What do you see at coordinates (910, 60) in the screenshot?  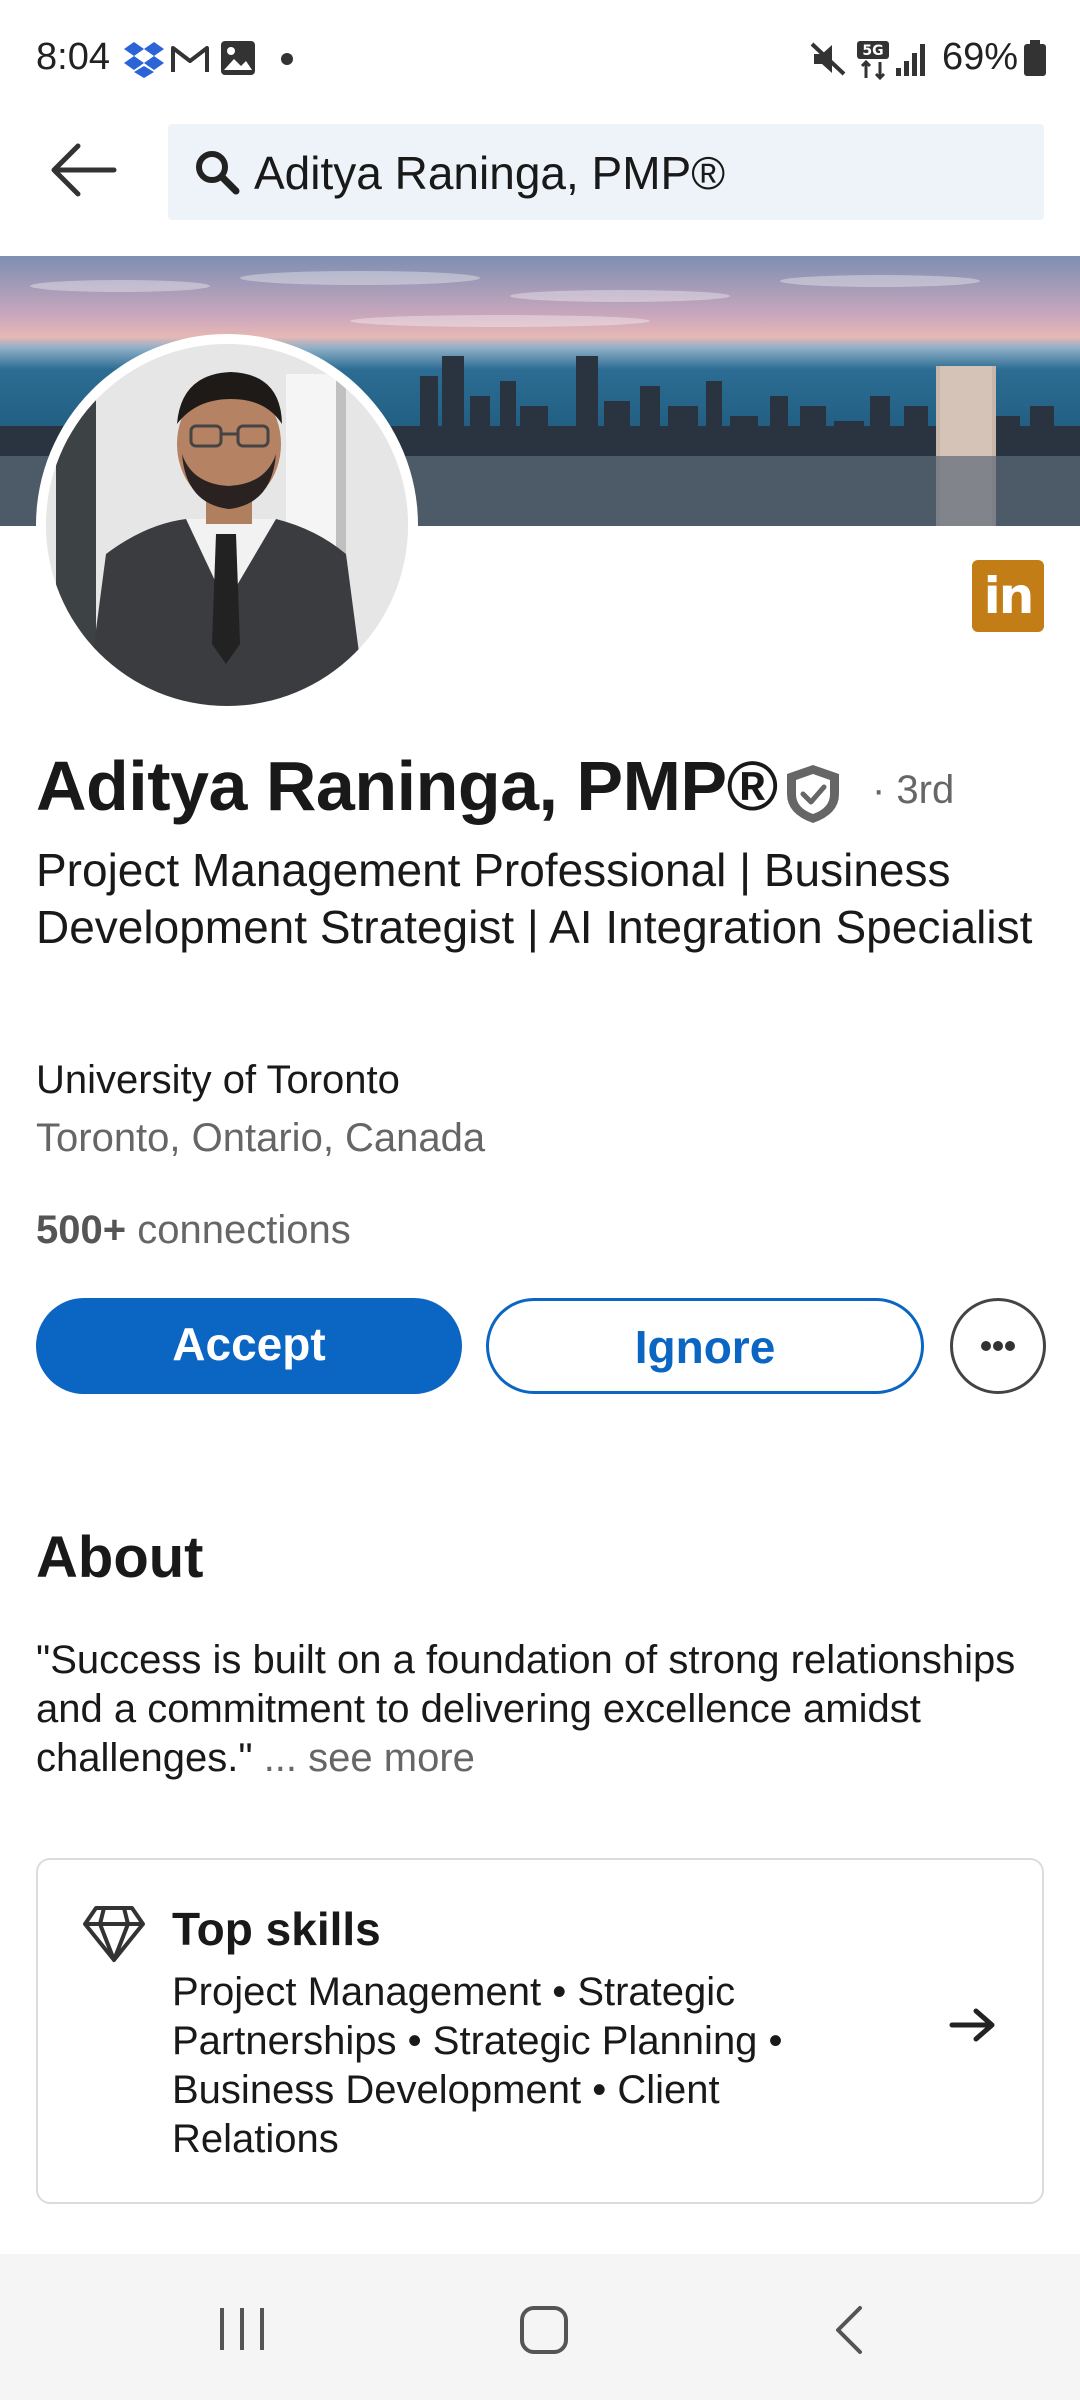 I see `signal-icon` at bounding box center [910, 60].